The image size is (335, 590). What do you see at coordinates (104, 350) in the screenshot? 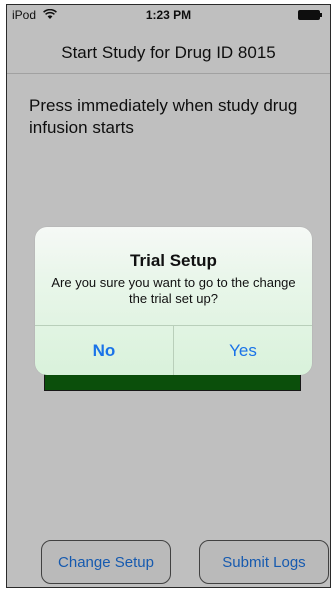
I see `alert-no-button: No` at bounding box center [104, 350].